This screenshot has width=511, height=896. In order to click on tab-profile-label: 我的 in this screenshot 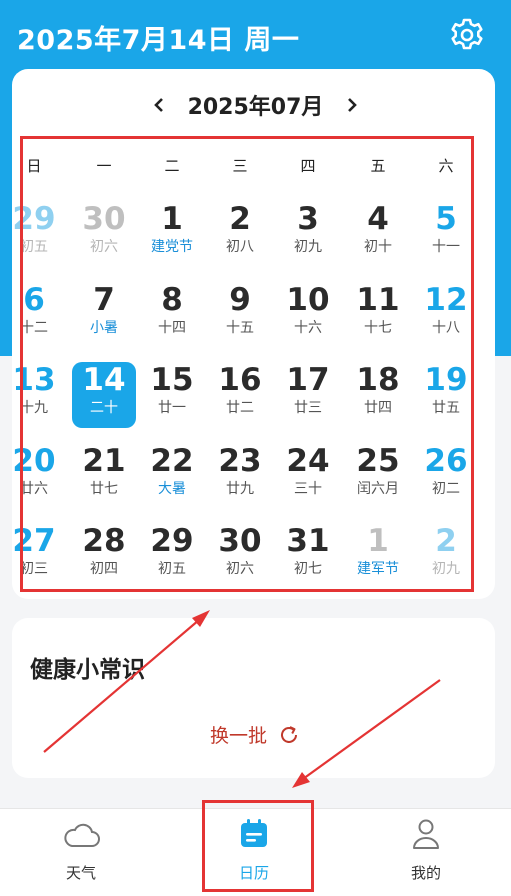, I will do `click(425, 873)`.